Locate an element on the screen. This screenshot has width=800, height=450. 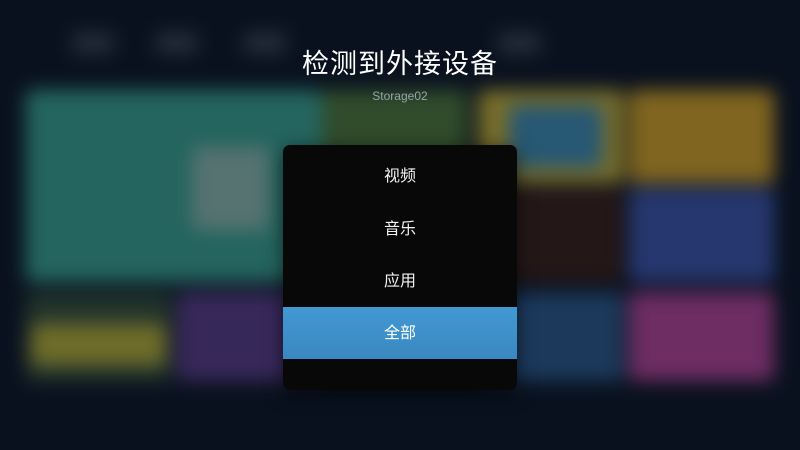
dialog-title: 检测到外接设备 is located at coordinates (400, 64).